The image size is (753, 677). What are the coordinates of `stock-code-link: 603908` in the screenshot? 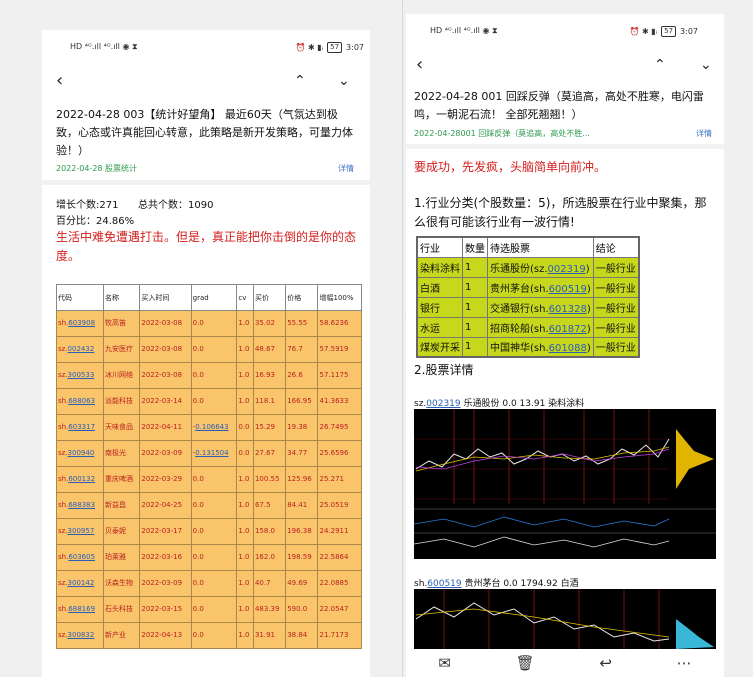 It's located at (81, 323).